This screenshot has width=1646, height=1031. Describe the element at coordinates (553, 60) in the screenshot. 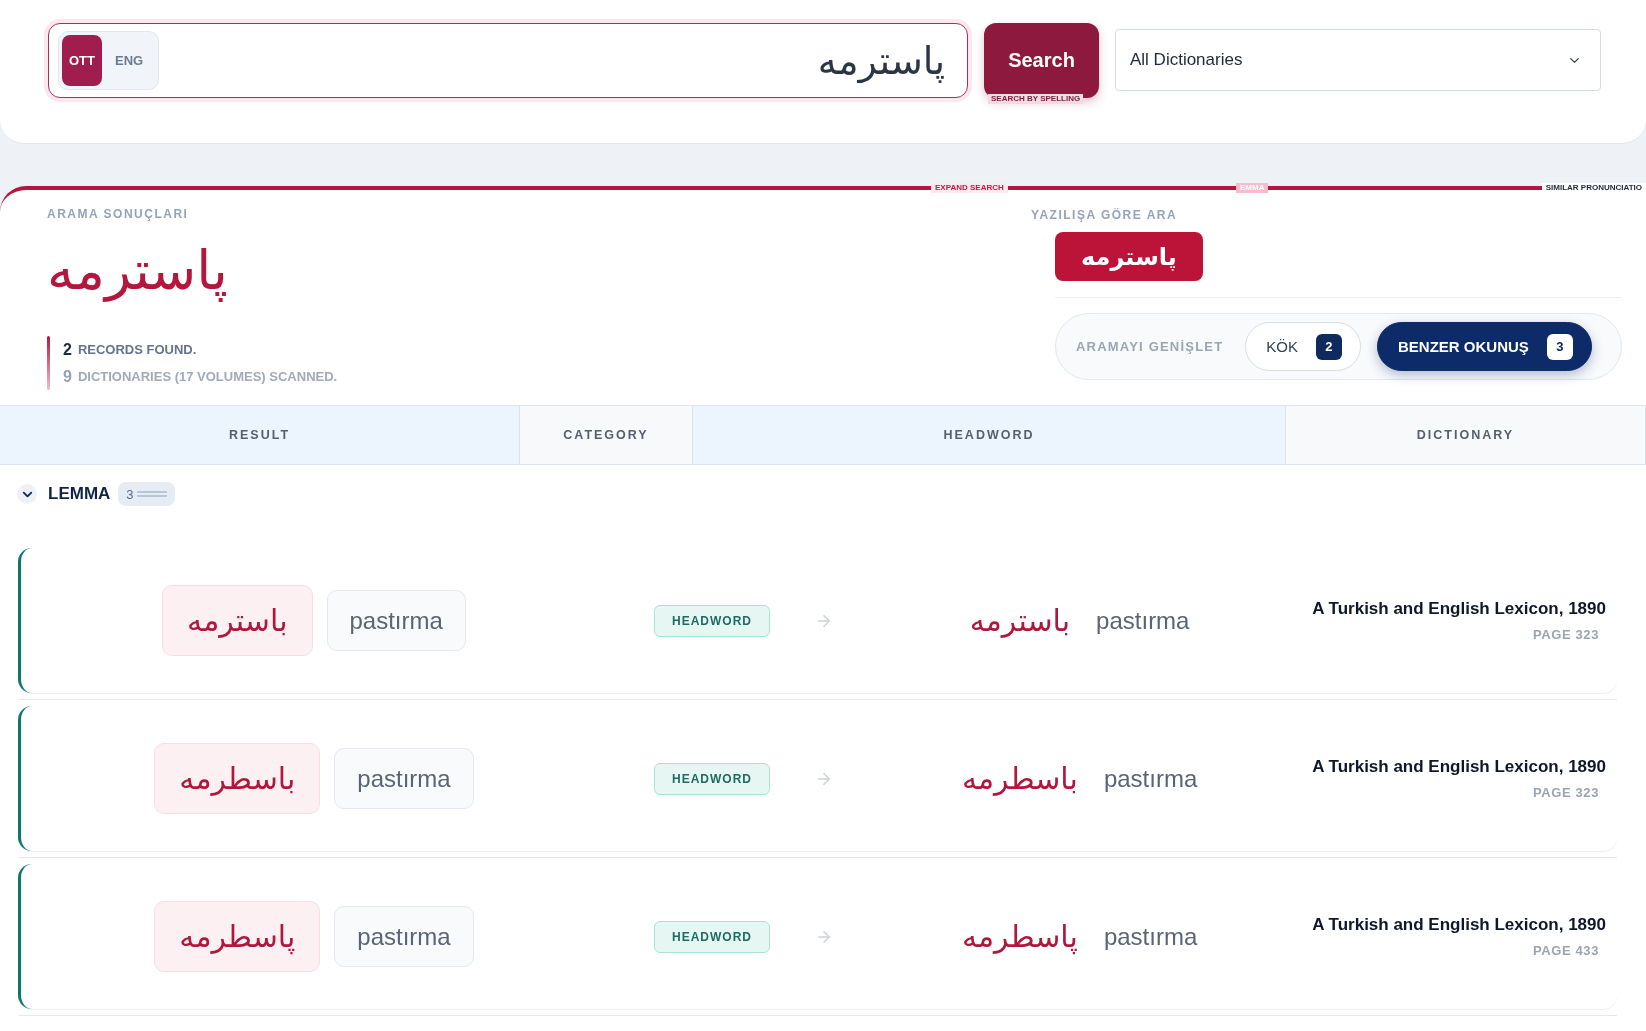

I see `search-input: پاسترمه` at that location.